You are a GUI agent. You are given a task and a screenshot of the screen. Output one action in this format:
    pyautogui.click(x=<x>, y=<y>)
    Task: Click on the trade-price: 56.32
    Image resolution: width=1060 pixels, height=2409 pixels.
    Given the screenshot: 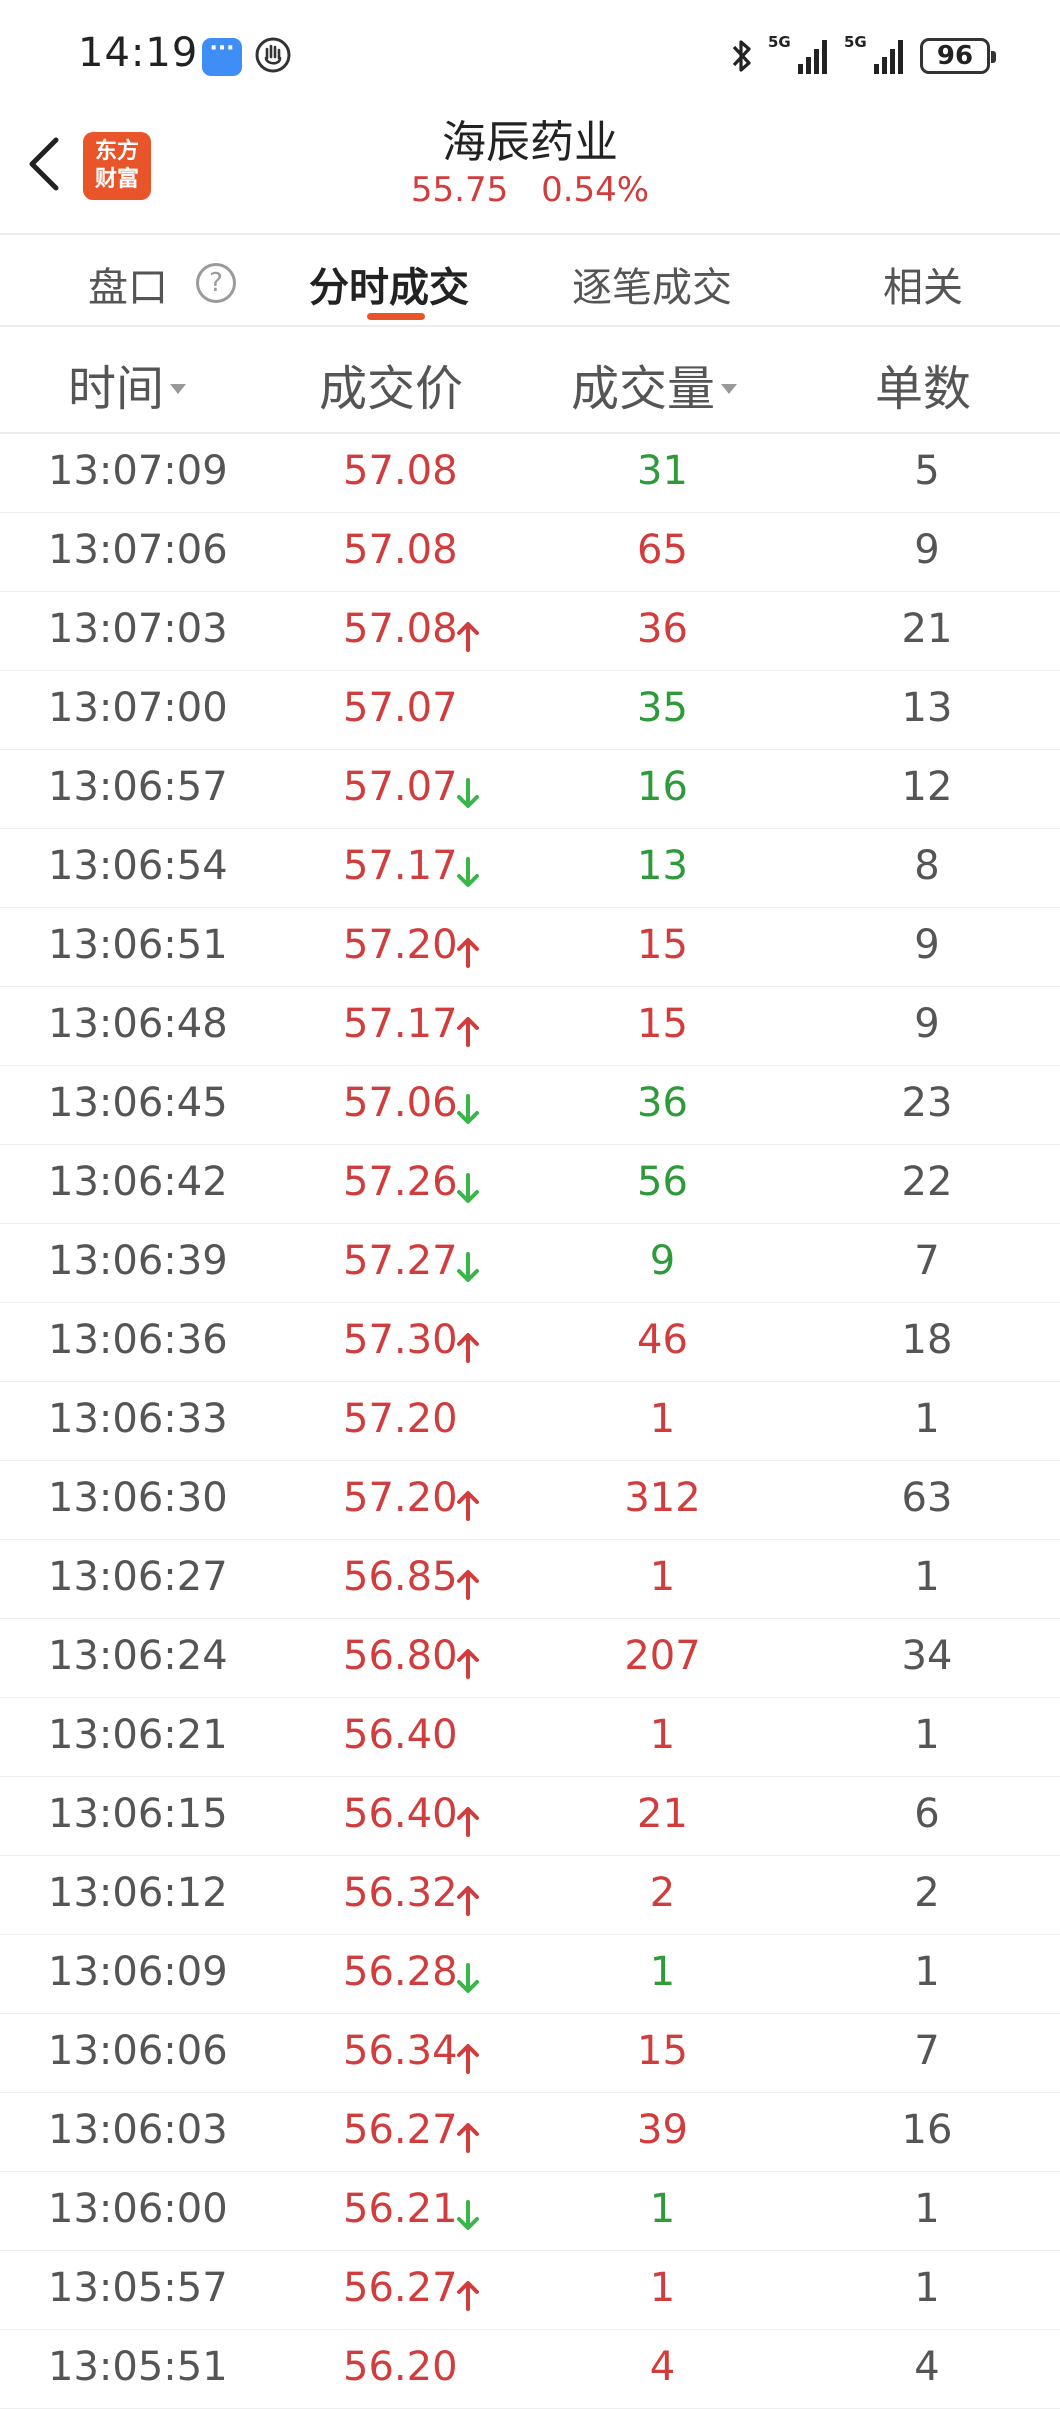 What is the action you would take?
    pyautogui.click(x=400, y=1893)
    